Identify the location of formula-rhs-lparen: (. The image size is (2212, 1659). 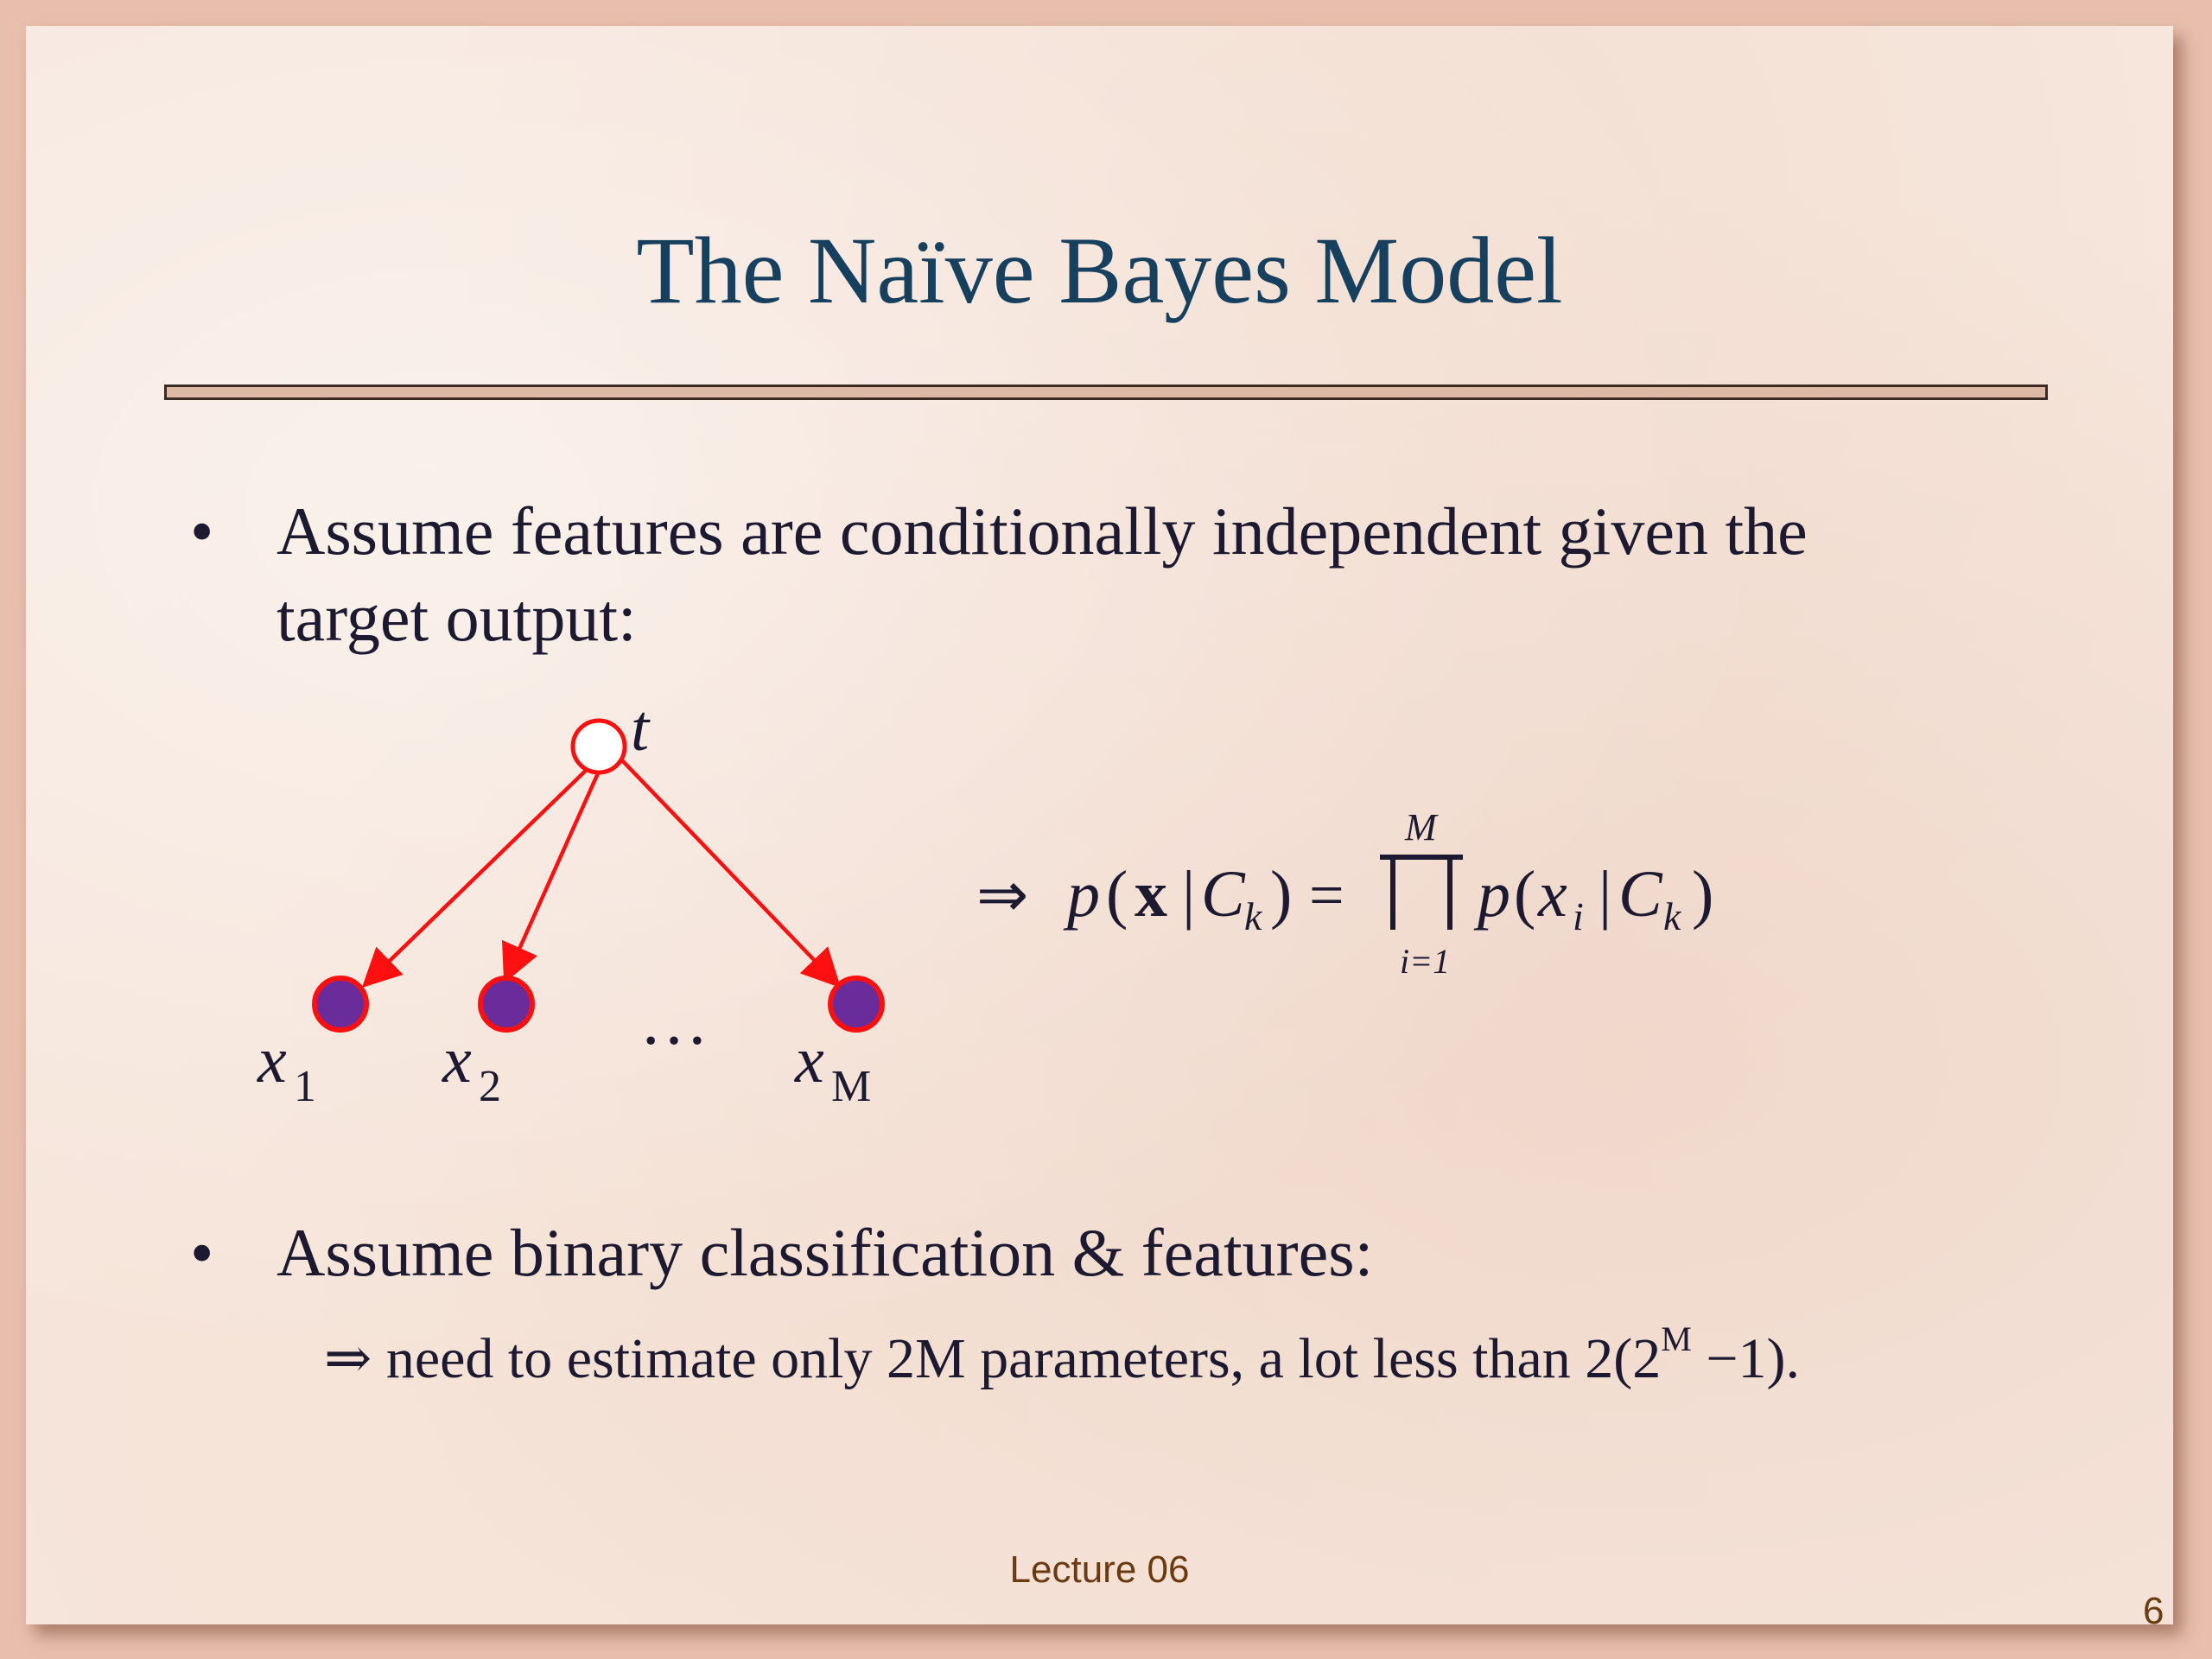
(1524, 894).